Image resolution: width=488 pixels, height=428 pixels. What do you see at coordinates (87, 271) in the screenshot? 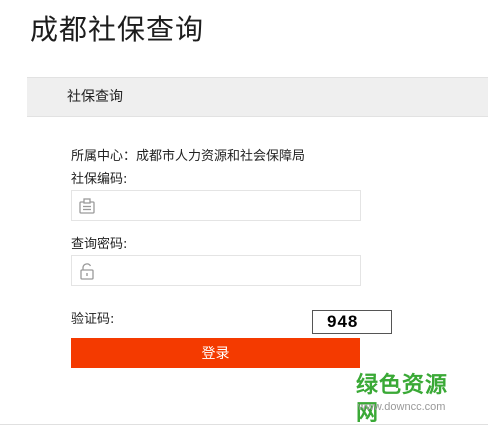
I see `unlock-icon` at bounding box center [87, 271].